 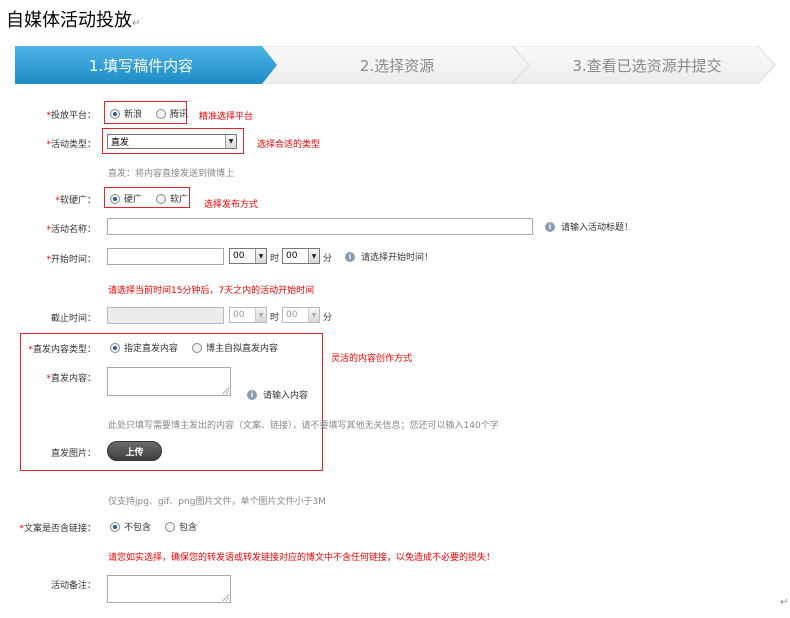 What do you see at coordinates (589, 226) in the screenshot?
I see `activity-name-hint: i 请输入活动标题！` at bounding box center [589, 226].